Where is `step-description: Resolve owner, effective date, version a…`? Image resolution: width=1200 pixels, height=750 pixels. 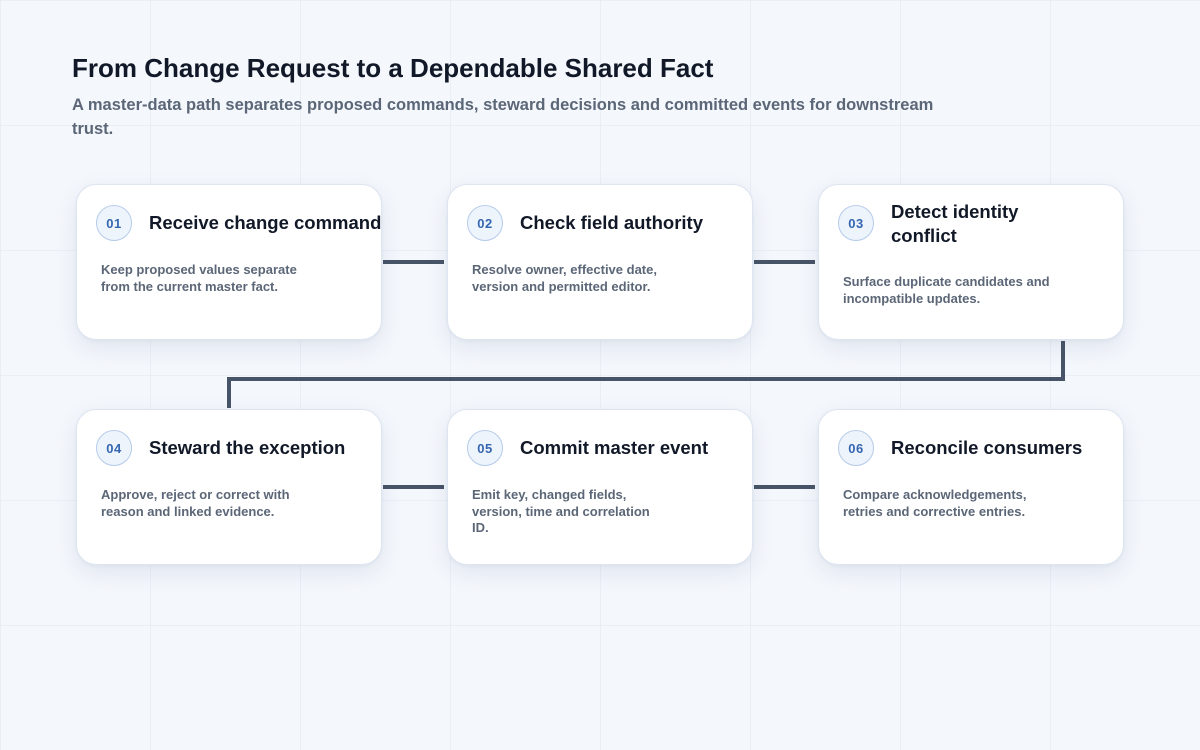
step-description: Resolve owner, effective date, version a… is located at coordinates (564, 278).